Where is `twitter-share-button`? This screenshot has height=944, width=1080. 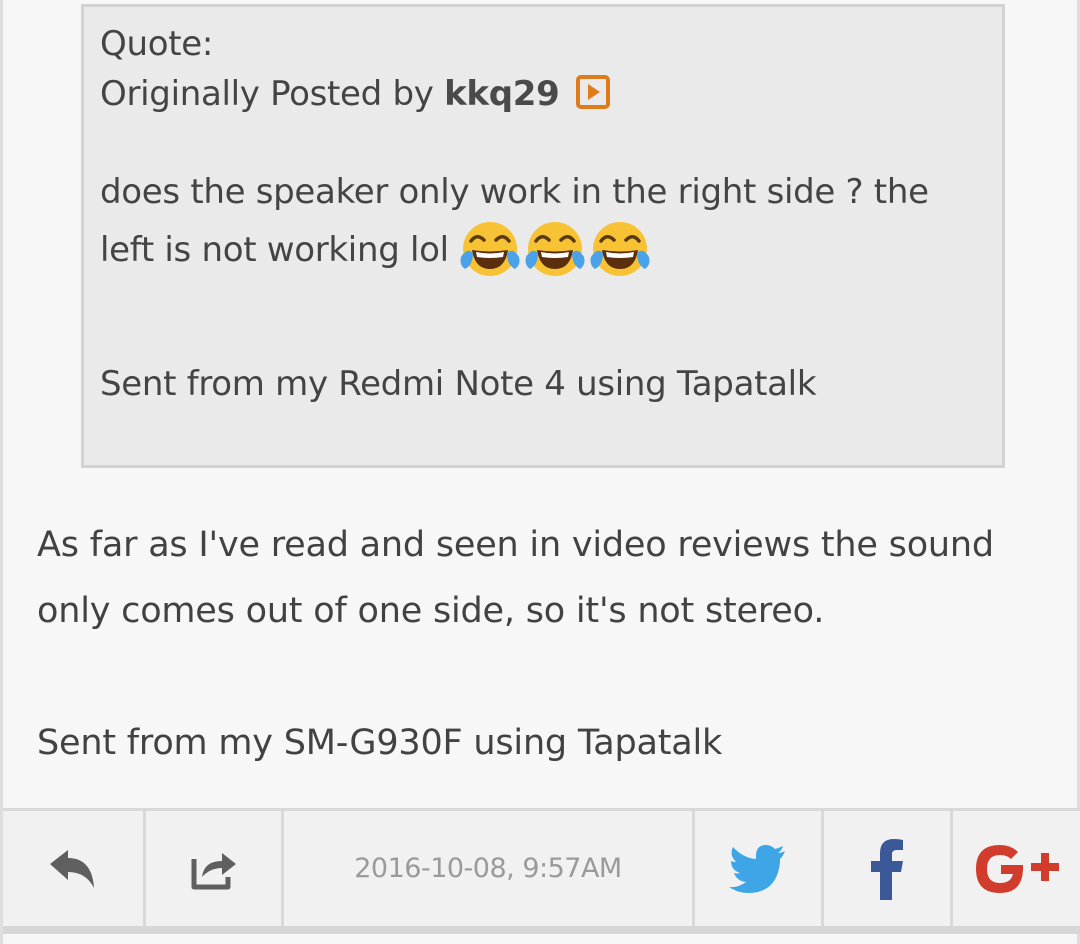 twitter-share-button is located at coordinates (759, 868).